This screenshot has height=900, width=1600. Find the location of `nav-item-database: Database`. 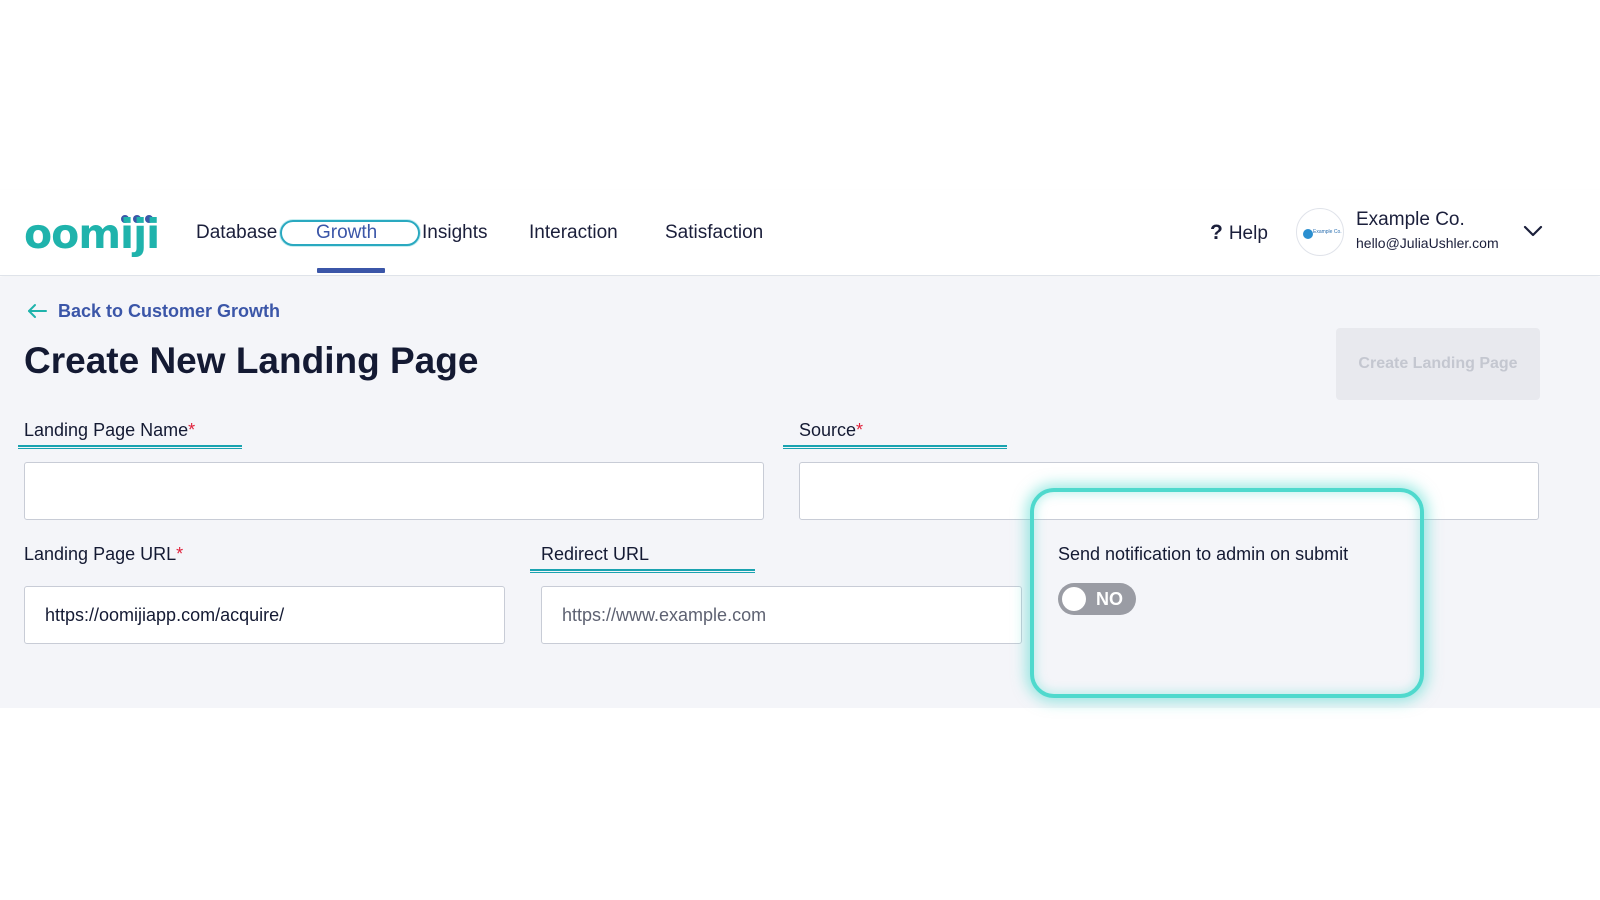

nav-item-database: Database is located at coordinates (236, 233).